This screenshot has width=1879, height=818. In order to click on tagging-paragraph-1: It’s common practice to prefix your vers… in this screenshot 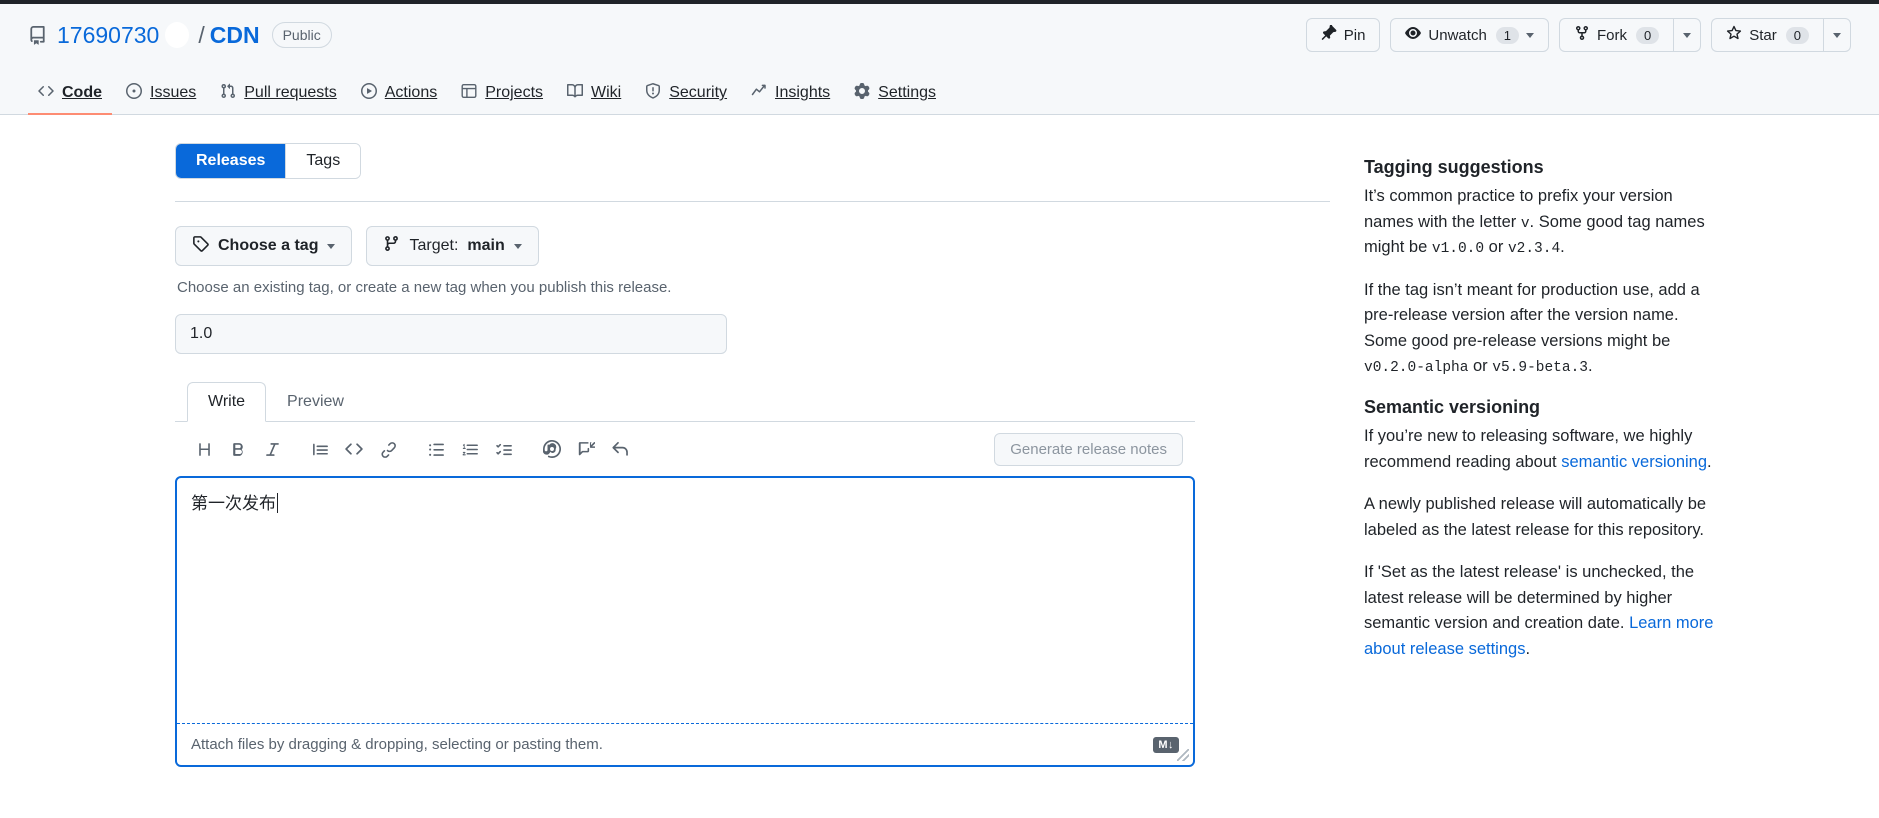, I will do `click(1541, 222)`.